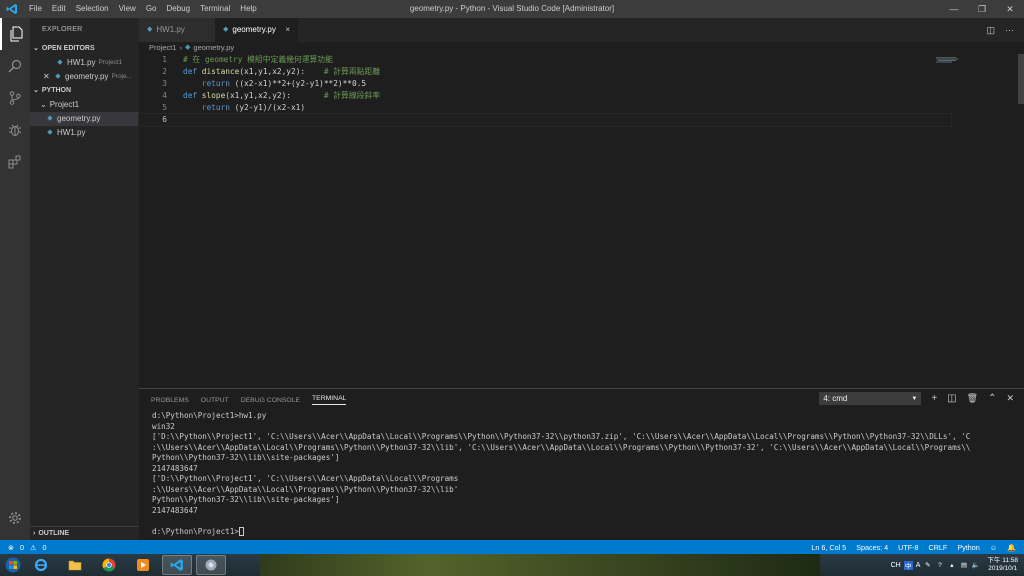  What do you see at coordinates (177, 30) in the screenshot?
I see `tab-hw1: ◆ HW1.py` at bounding box center [177, 30].